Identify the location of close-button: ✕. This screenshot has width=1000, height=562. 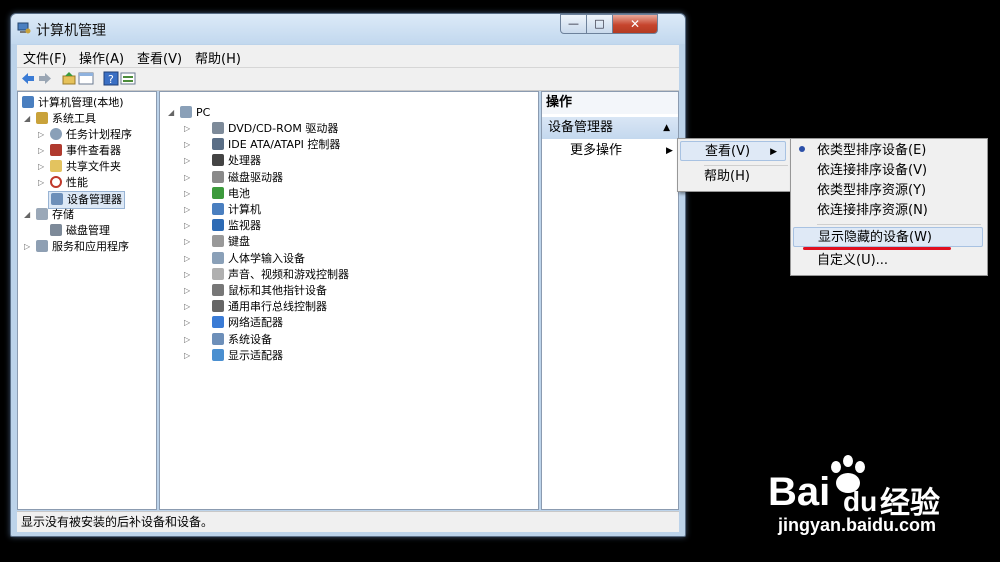
(635, 24).